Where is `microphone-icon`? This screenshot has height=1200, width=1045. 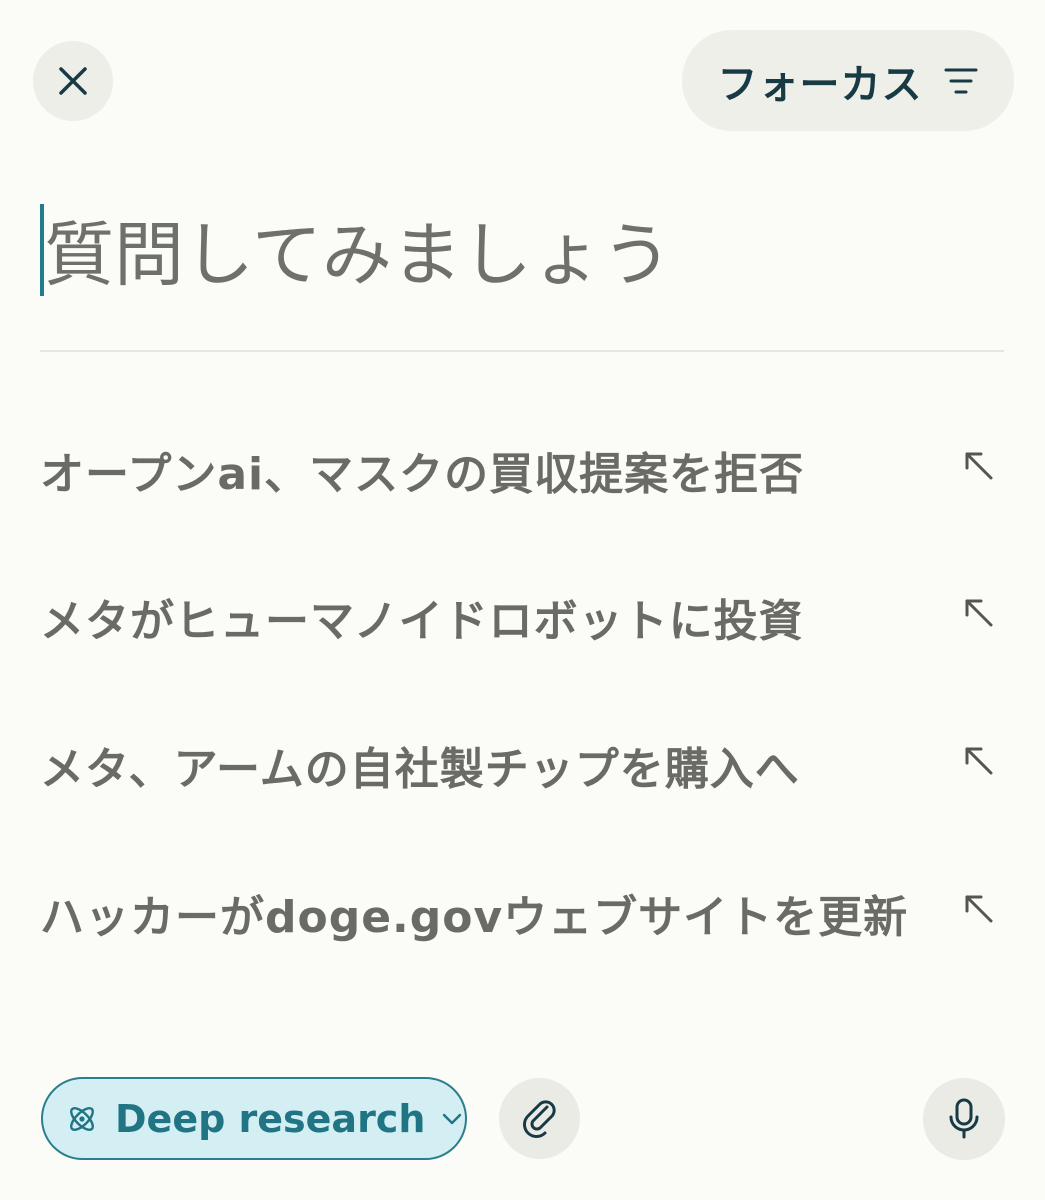
microphone-icon is located at coordinates (964, 1119).